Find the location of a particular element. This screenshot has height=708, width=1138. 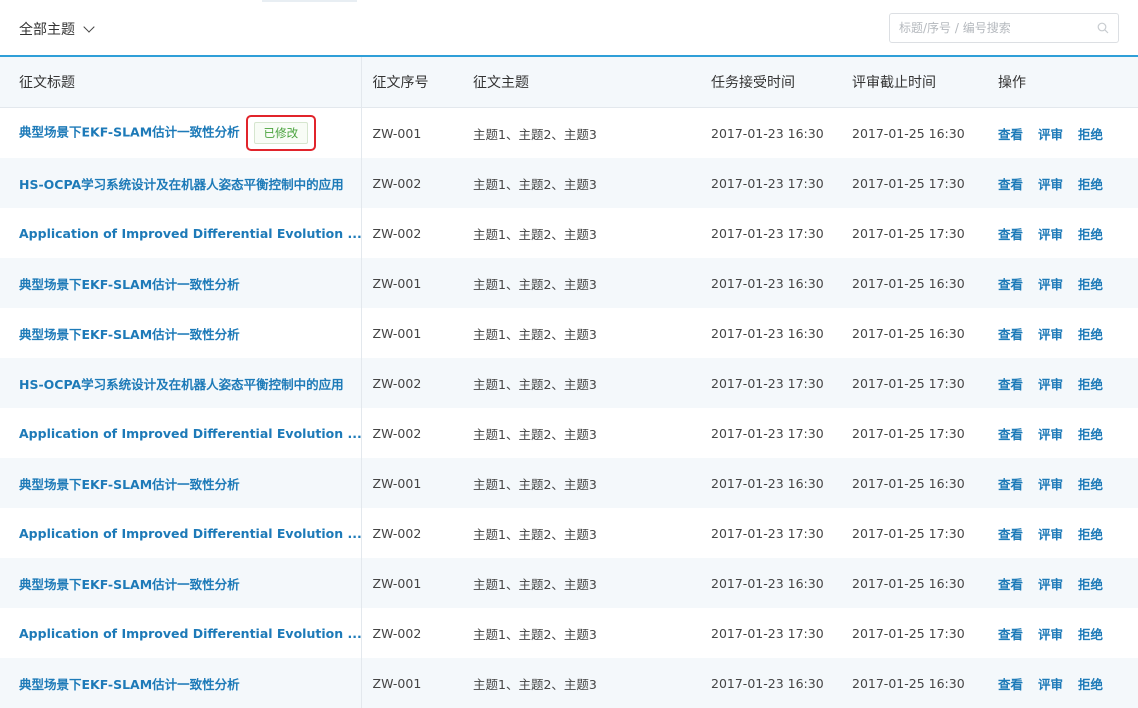

search-icon is located at coordinates (1103, 28).